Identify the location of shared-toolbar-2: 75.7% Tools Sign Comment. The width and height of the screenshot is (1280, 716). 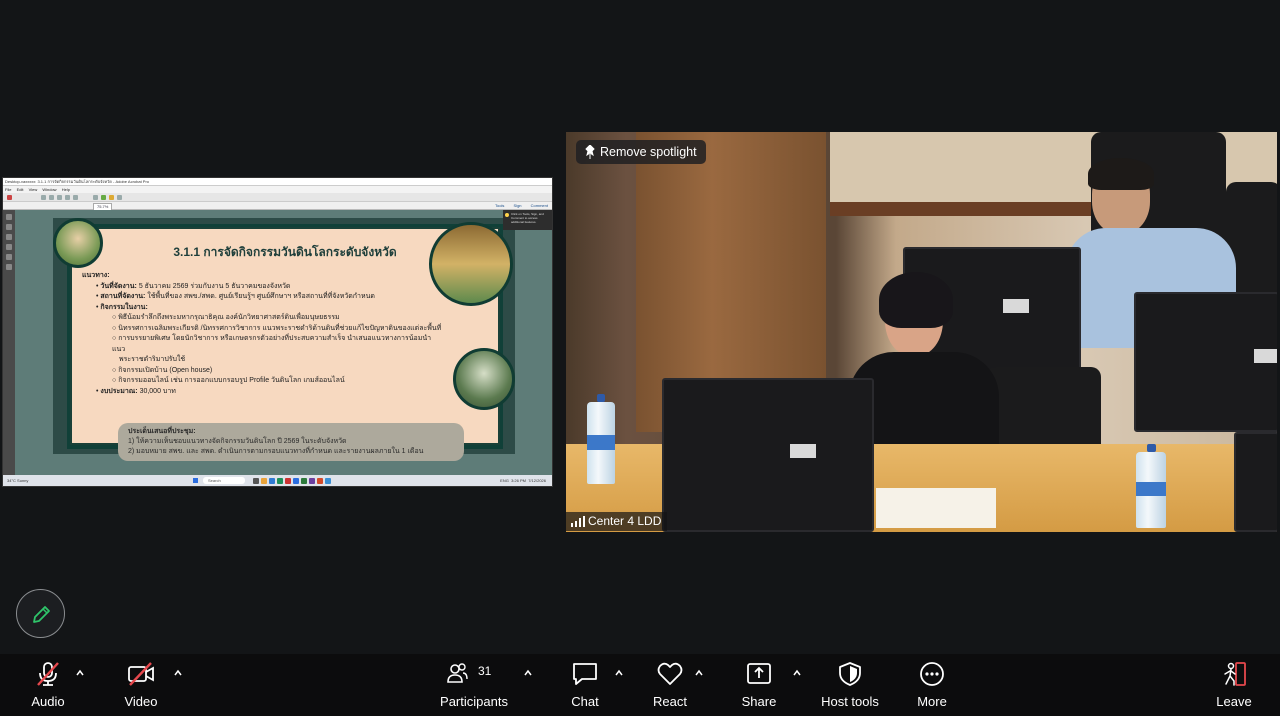
(277, 206).